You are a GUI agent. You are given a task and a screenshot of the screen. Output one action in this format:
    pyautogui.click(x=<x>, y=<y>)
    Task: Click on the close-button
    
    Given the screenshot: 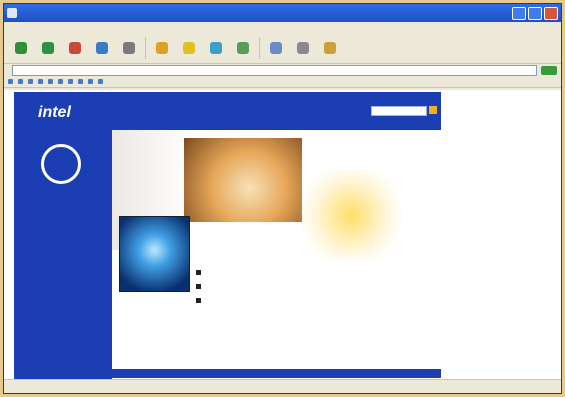 What is the action you would take?
    pyautogui.click(x=551, y=13)
    